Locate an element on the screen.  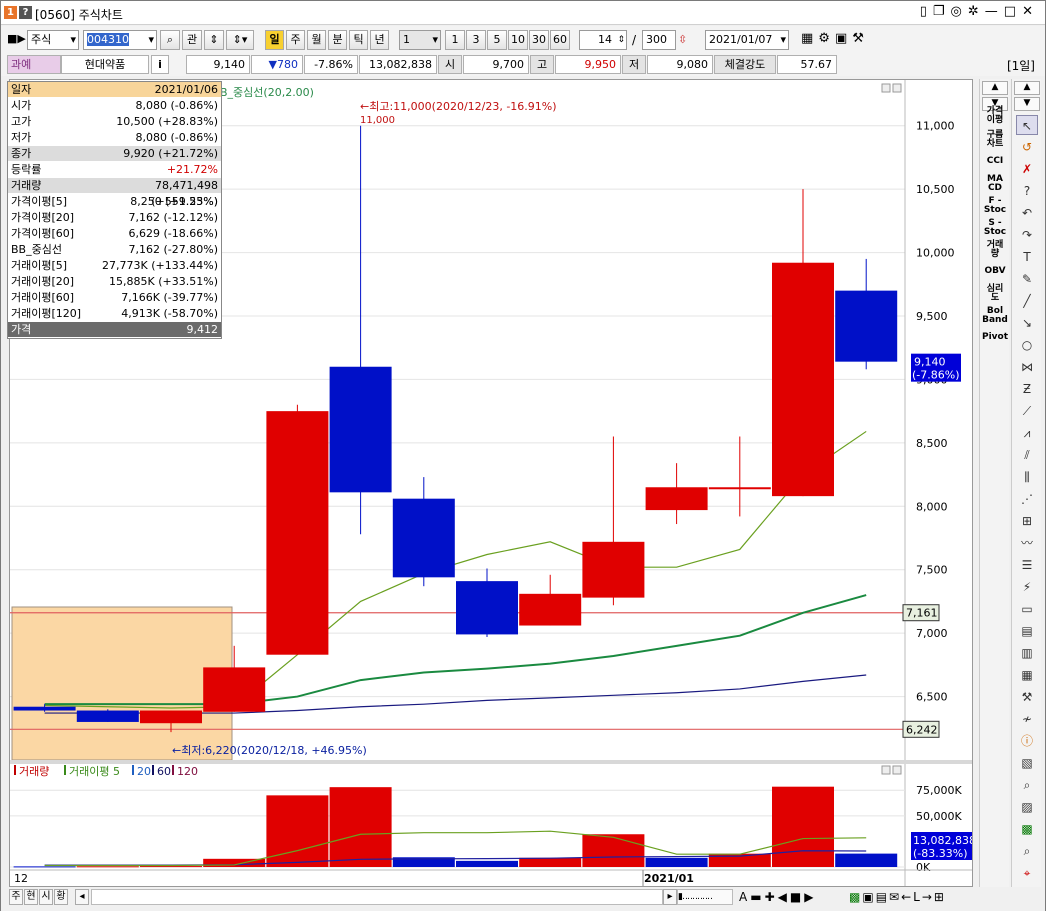
period-tick-button: 틱 is located at coordinates (358, 40).